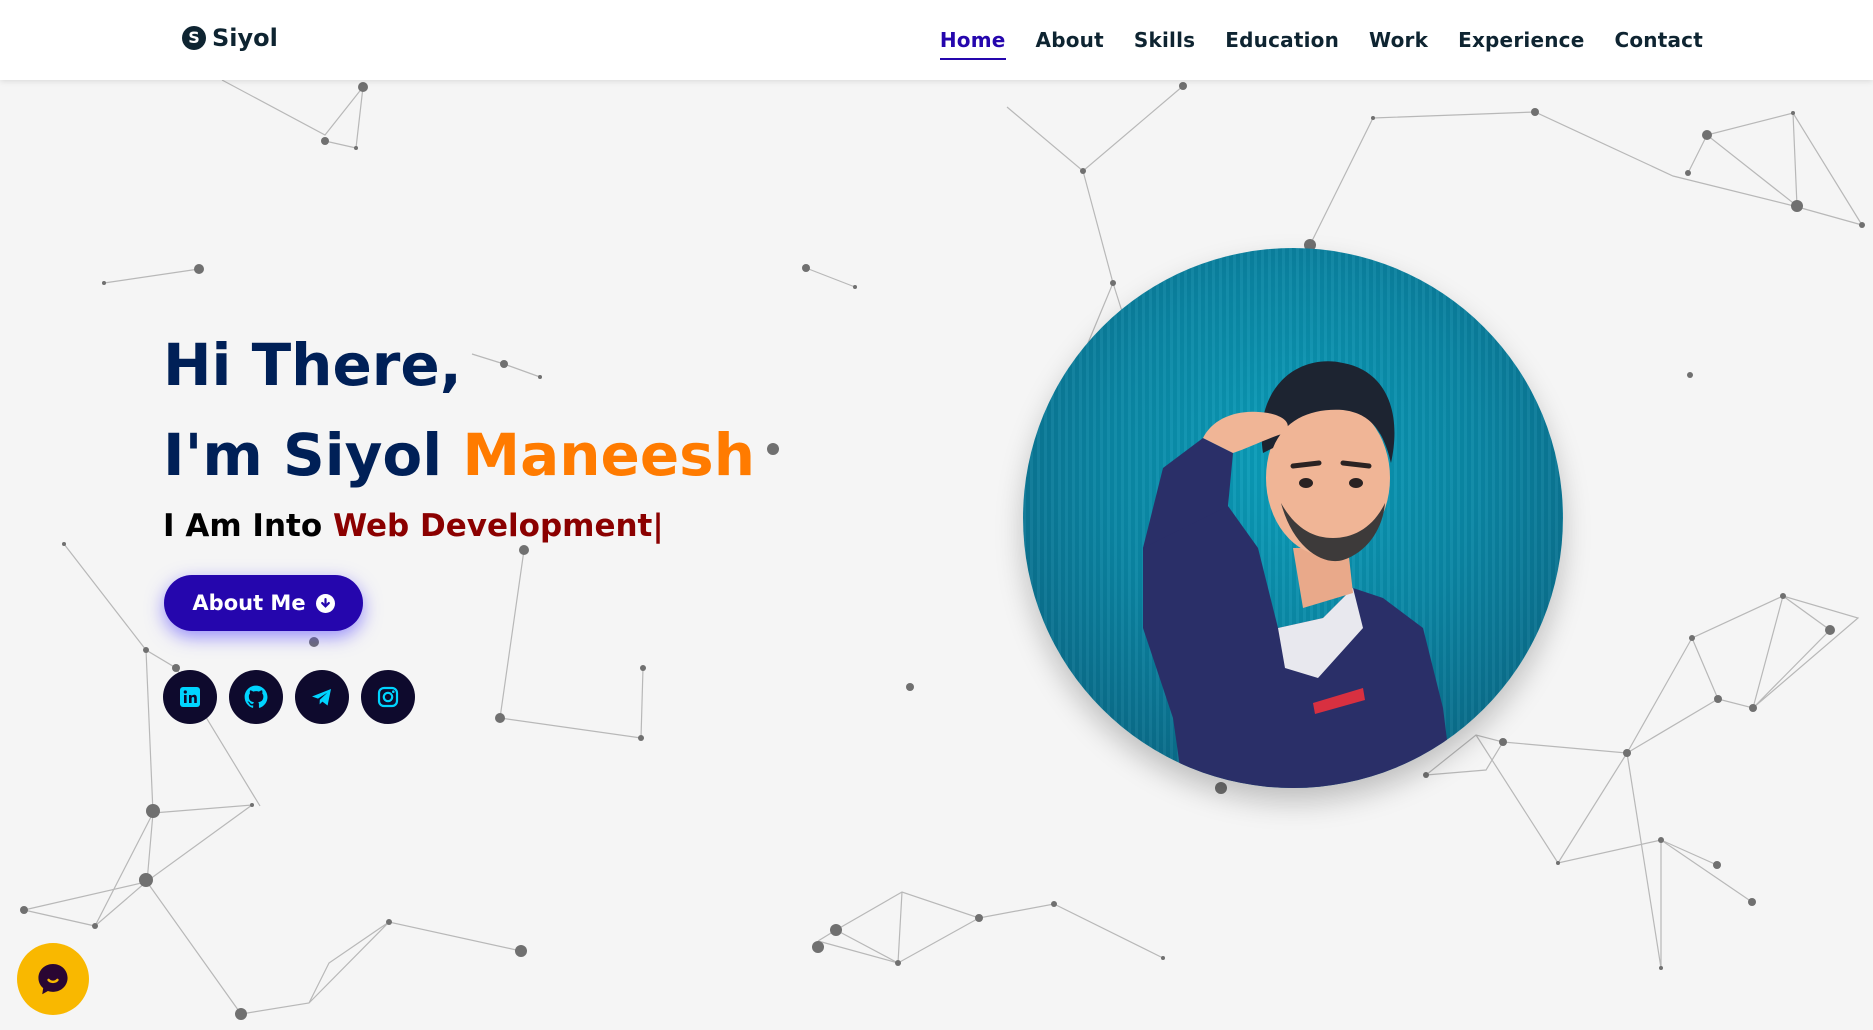 Image resolution: width=1873 pixels, height=1030 pixels. I want to click on chat-bubble-icon, so click(53, 979).